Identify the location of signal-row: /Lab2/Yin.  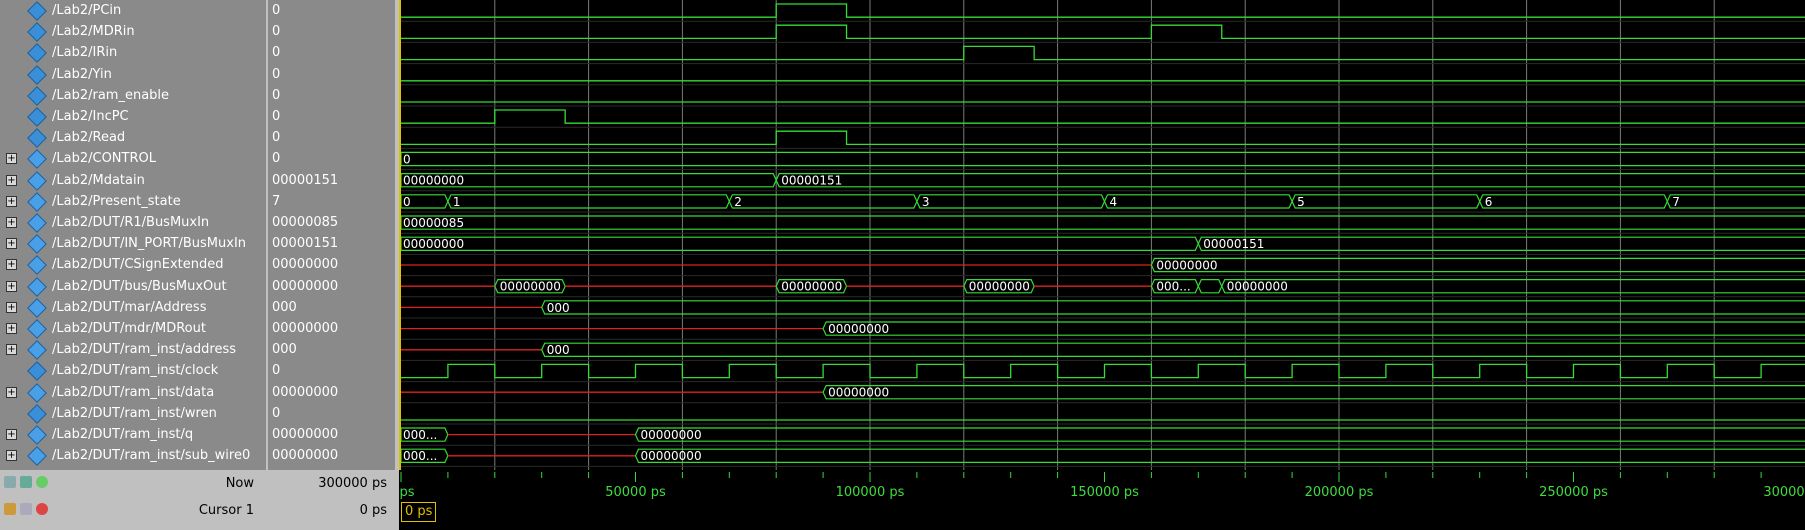
(133, 74).